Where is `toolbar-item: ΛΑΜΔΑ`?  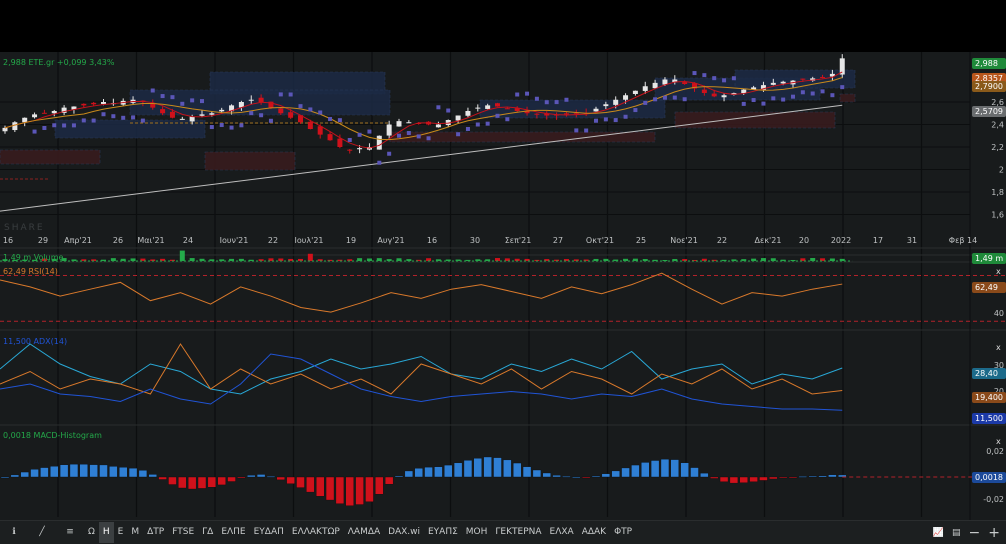 toolbar-item: ΛΑΜΔΑ is located at coordinates (364, 532).